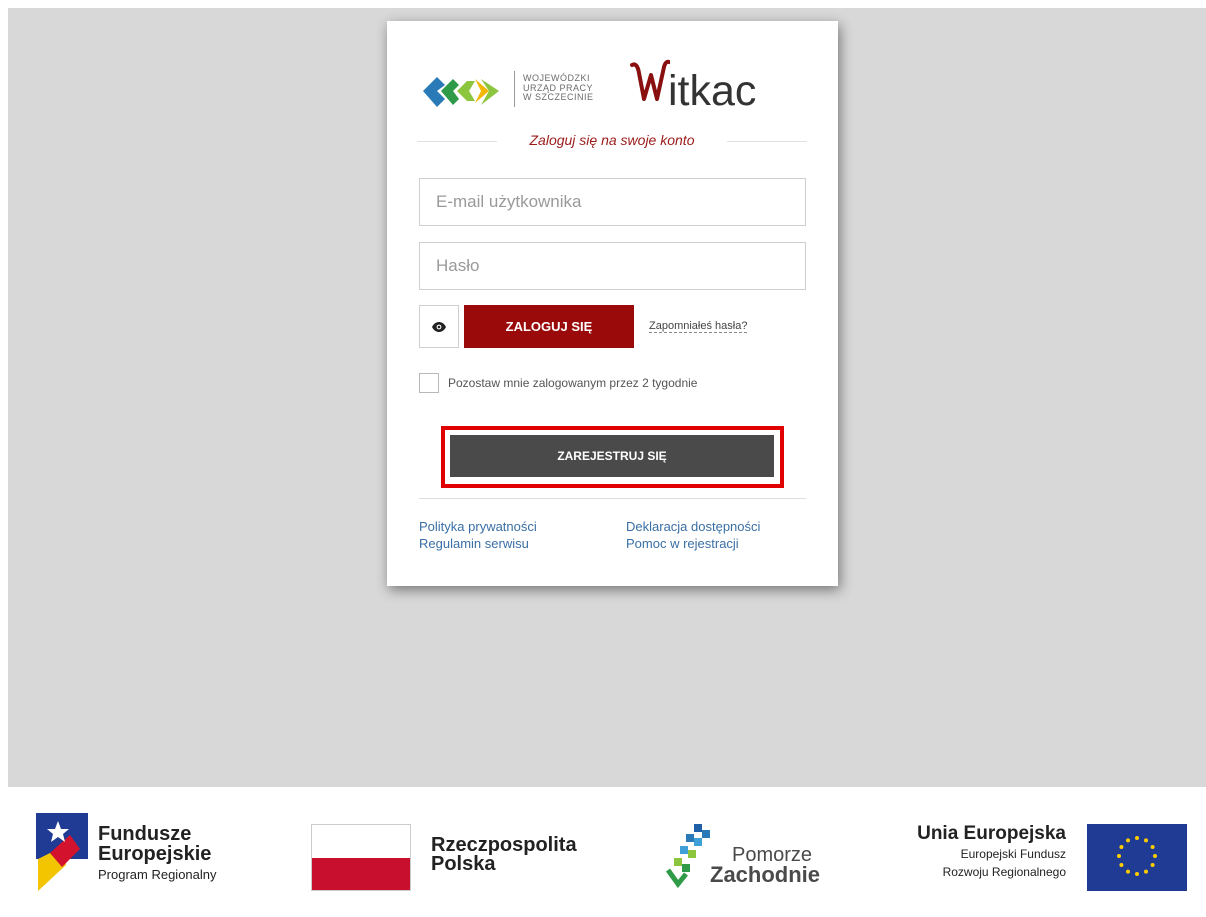 The image size is (1206, 917). I want to click on remember-checkbox, so click(429, 383).